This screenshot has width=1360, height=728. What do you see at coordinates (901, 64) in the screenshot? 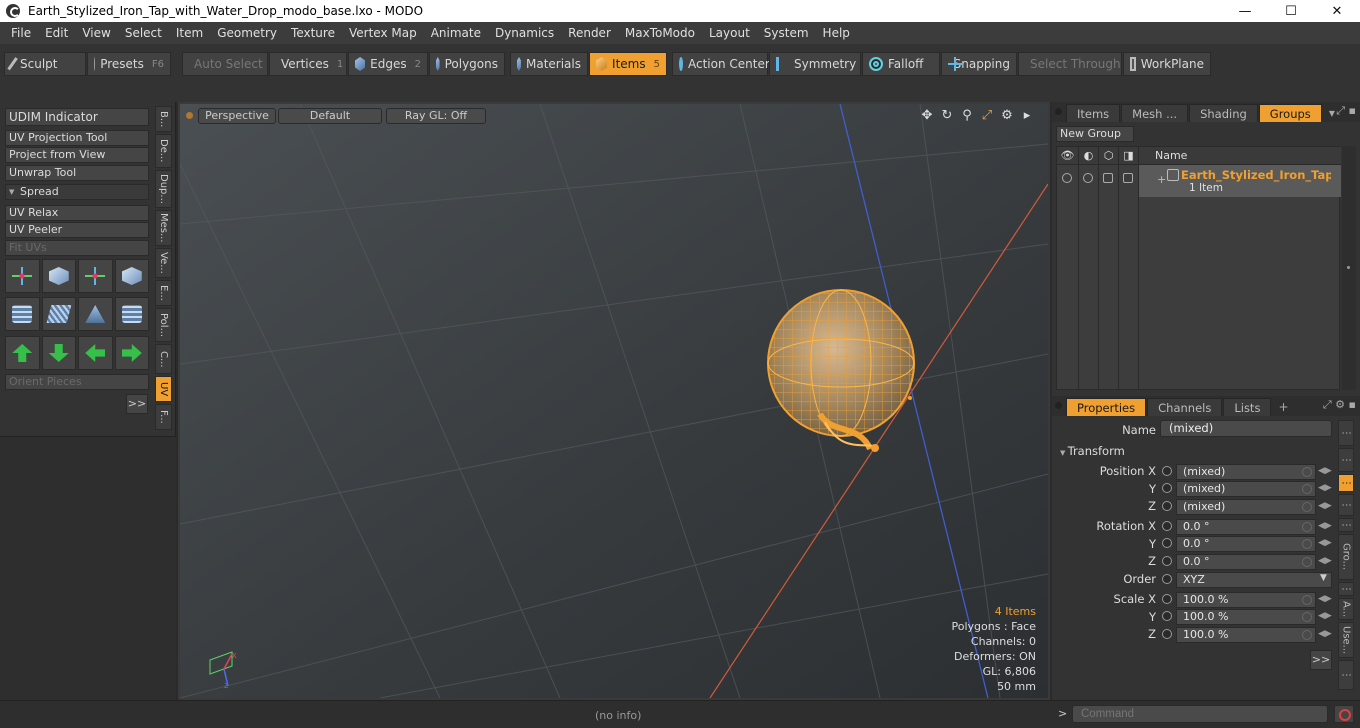
I see `falloff-button: Falloff` at bounding box center [901, 64].